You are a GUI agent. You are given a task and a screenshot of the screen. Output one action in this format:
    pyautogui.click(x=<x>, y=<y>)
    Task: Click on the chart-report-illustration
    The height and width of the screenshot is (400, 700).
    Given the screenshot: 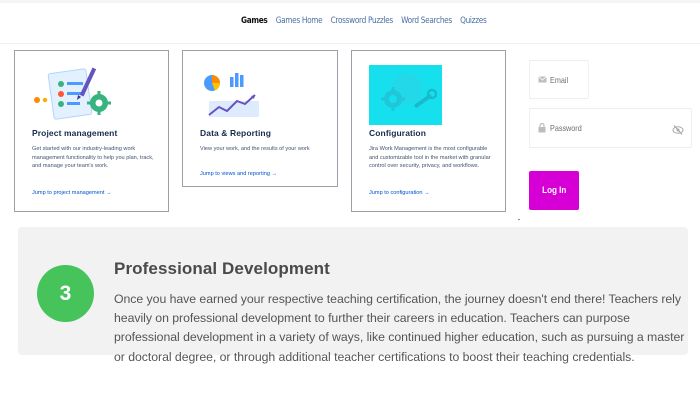 What is the action you would take?
    pyautogui.click(x=231, y=95)
    